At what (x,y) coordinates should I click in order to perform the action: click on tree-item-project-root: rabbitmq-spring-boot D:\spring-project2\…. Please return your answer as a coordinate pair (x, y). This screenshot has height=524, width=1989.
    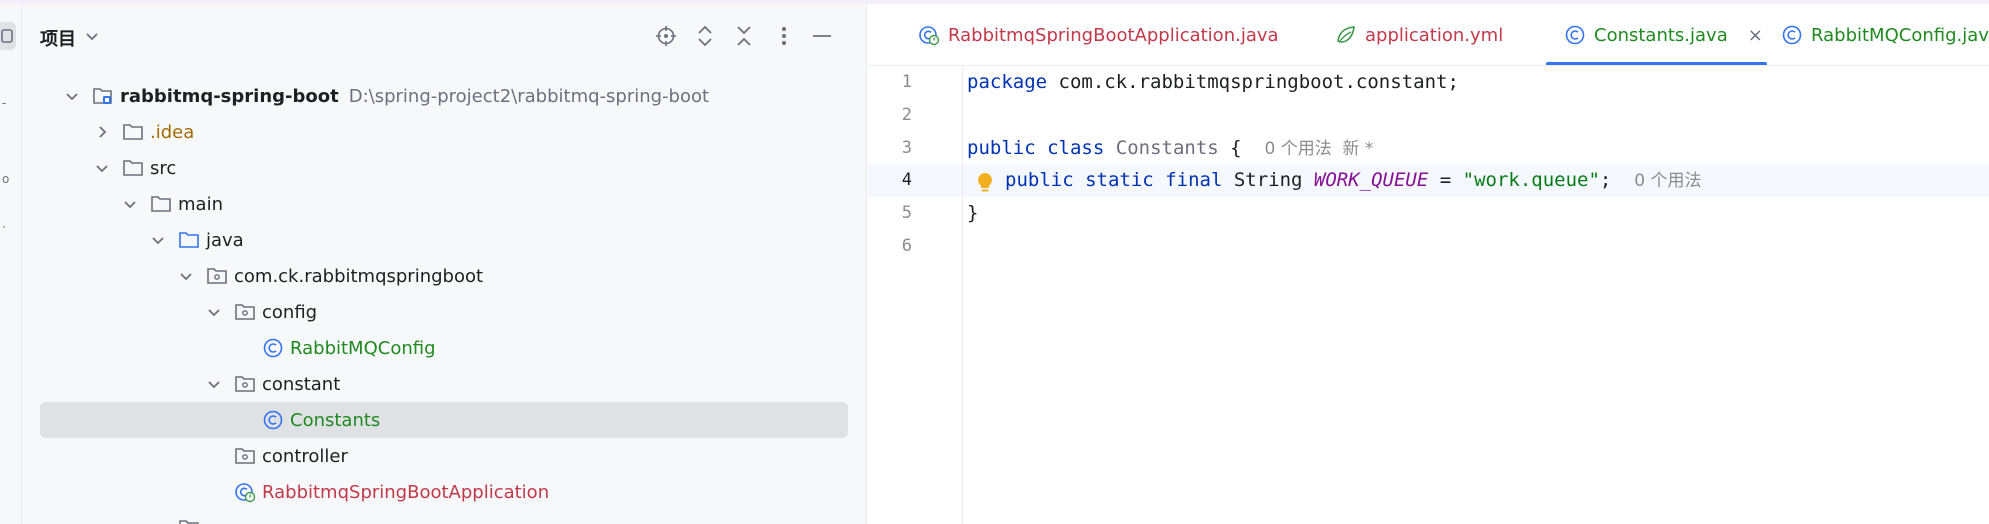
    Looking at the image, I should click on (444, 96).